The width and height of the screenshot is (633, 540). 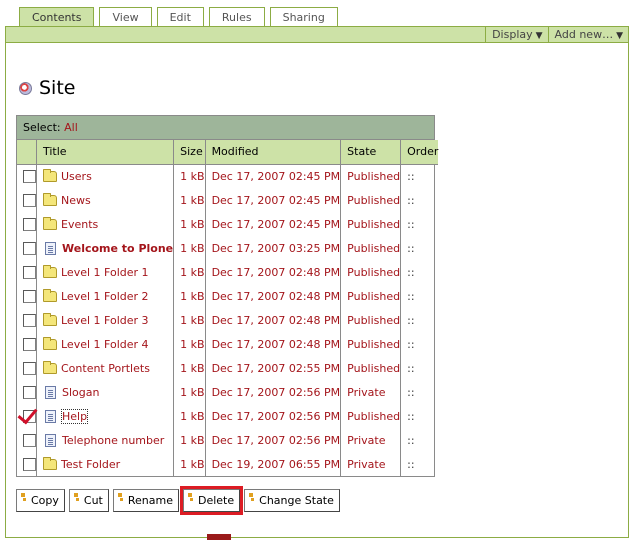 What do you see at coordinates (236, 17) in the screenshot?
I see `tab-rules: Rules` at bounding box center [236, 17].